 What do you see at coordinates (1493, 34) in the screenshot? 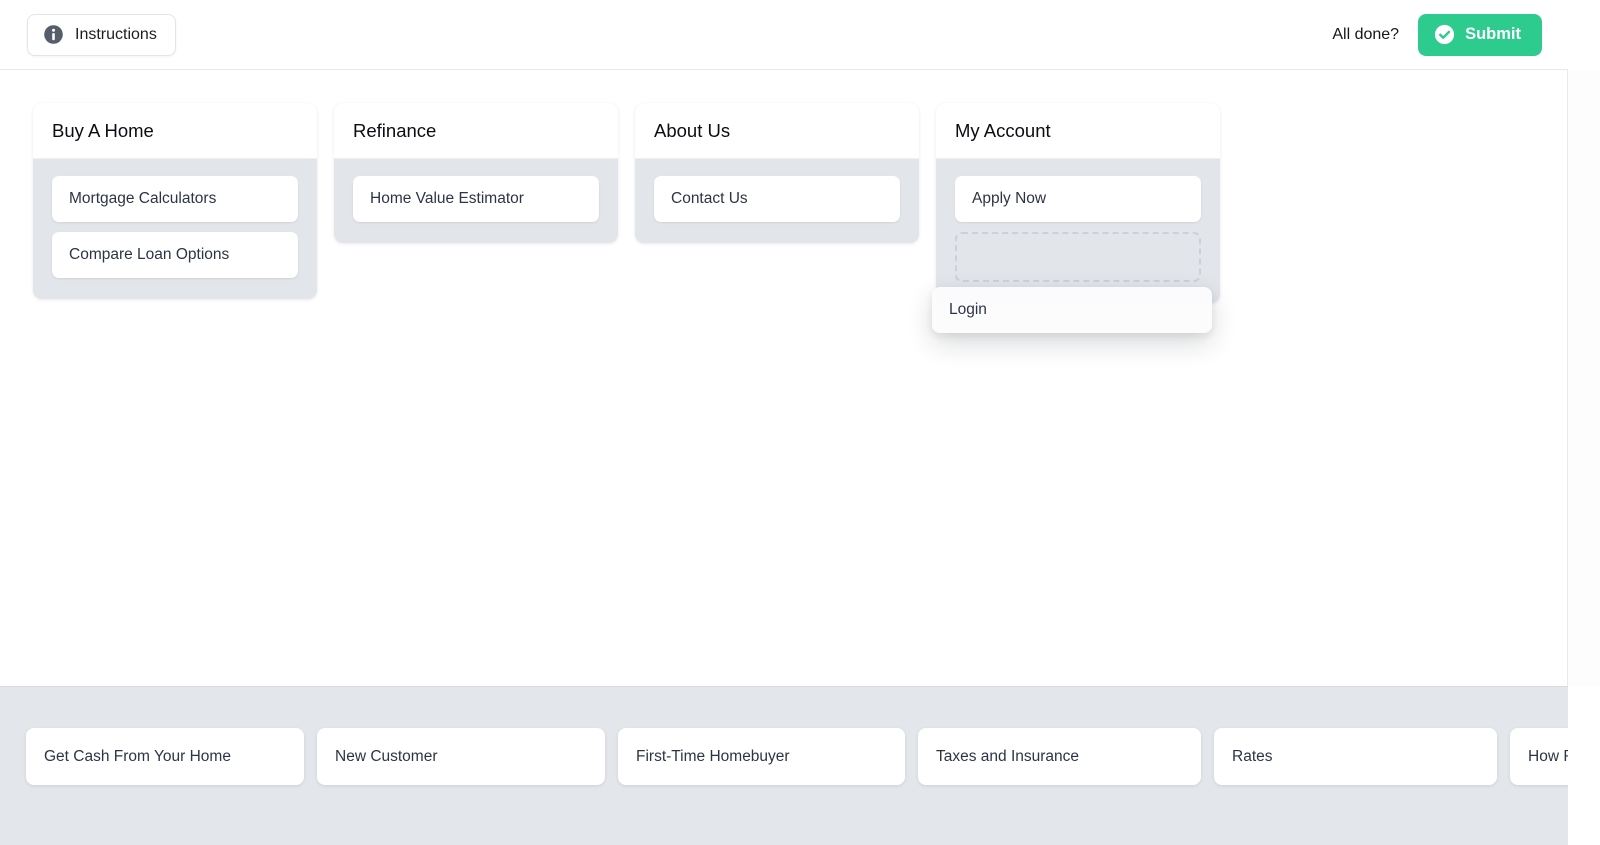
I see `submit-label: Submit` at bounding box center [1493, 34].